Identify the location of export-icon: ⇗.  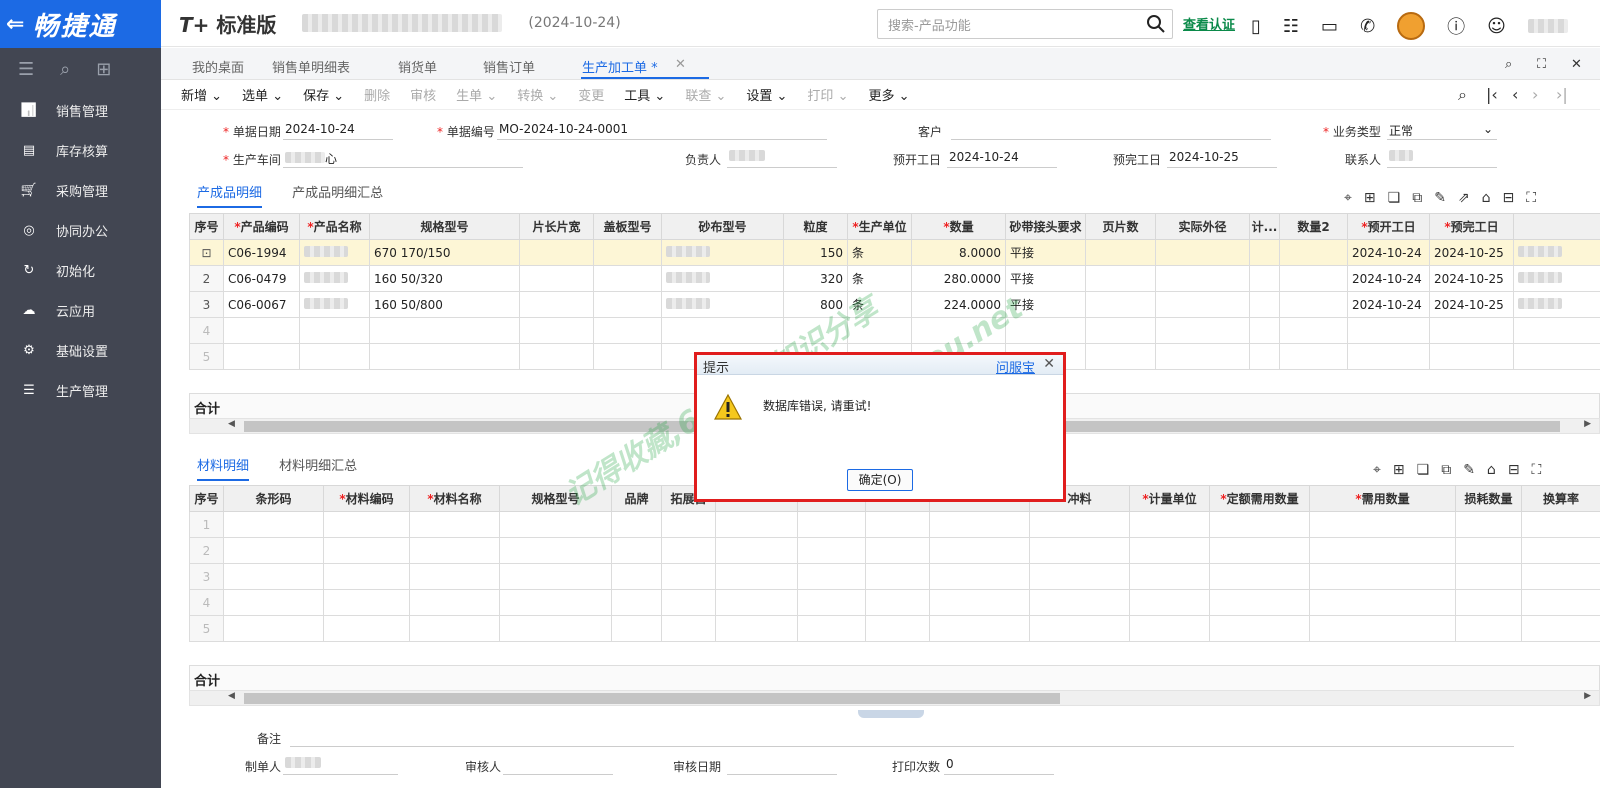
(1464, 198).